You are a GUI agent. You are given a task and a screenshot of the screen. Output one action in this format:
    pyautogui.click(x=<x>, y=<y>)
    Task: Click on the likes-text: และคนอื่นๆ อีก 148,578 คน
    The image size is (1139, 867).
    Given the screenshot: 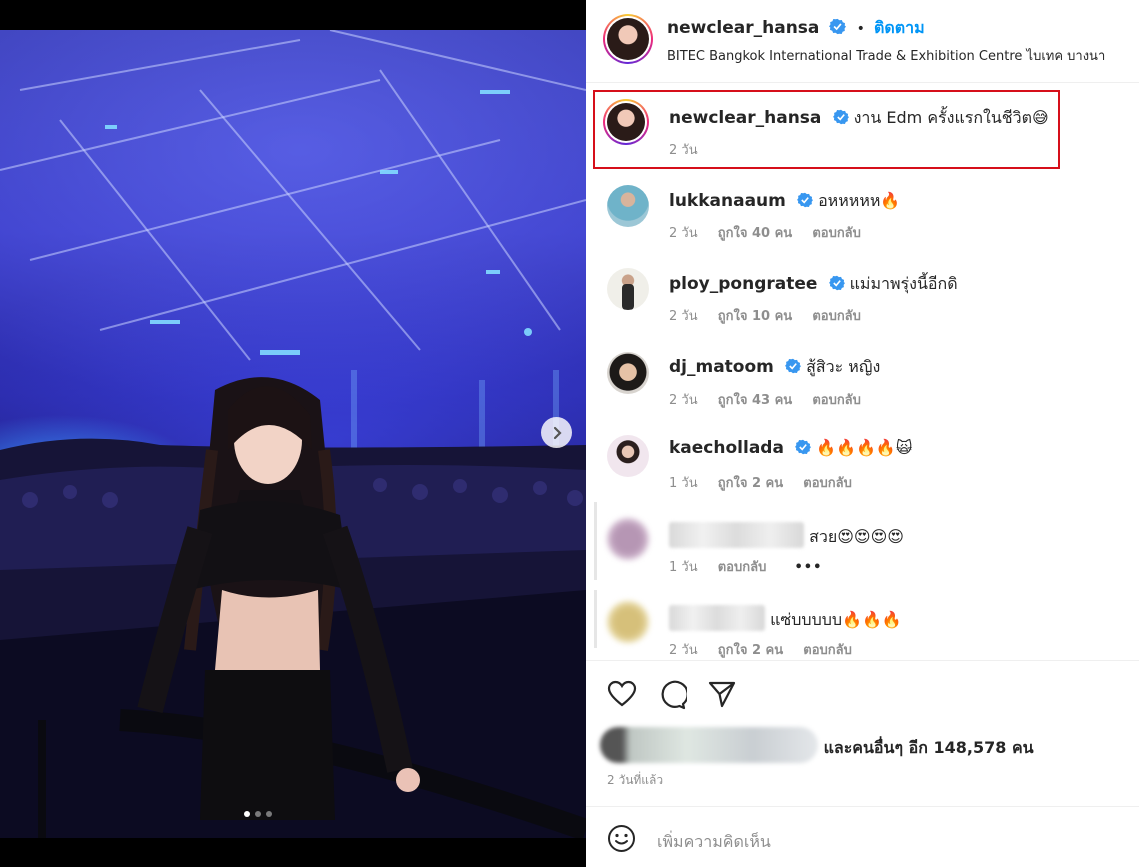 What is the action you would take?
    pyautogui.click(x=928, y=747)
    